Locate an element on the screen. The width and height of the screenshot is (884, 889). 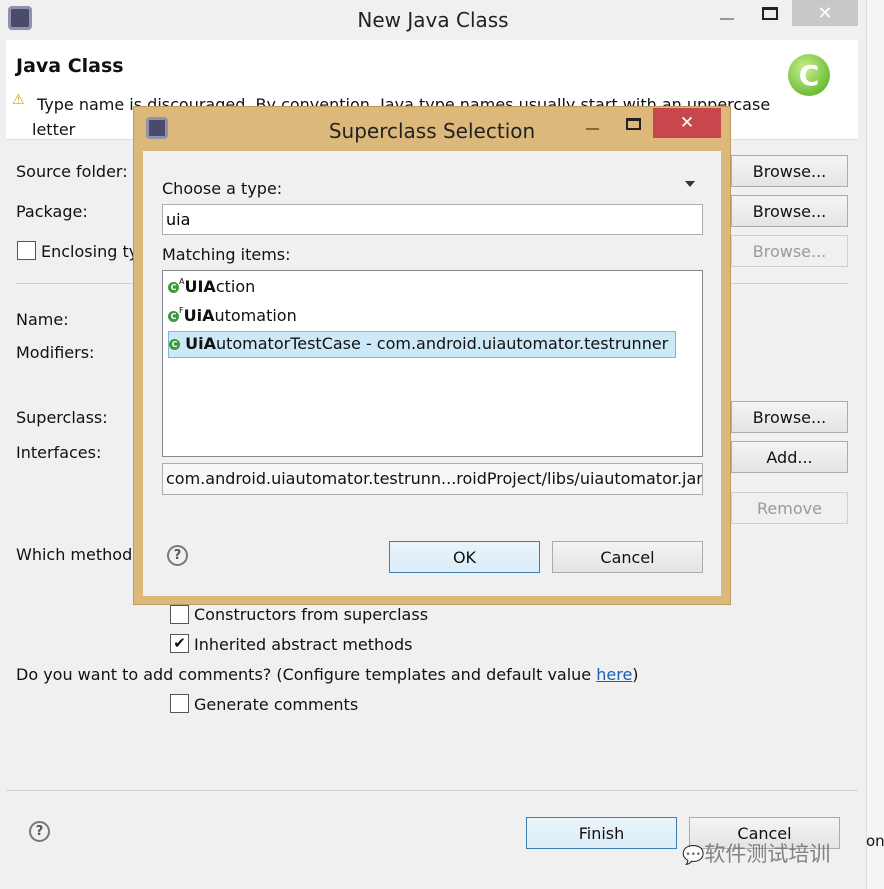
dialog-help-icon: ? is located at coordinates (177, 555).